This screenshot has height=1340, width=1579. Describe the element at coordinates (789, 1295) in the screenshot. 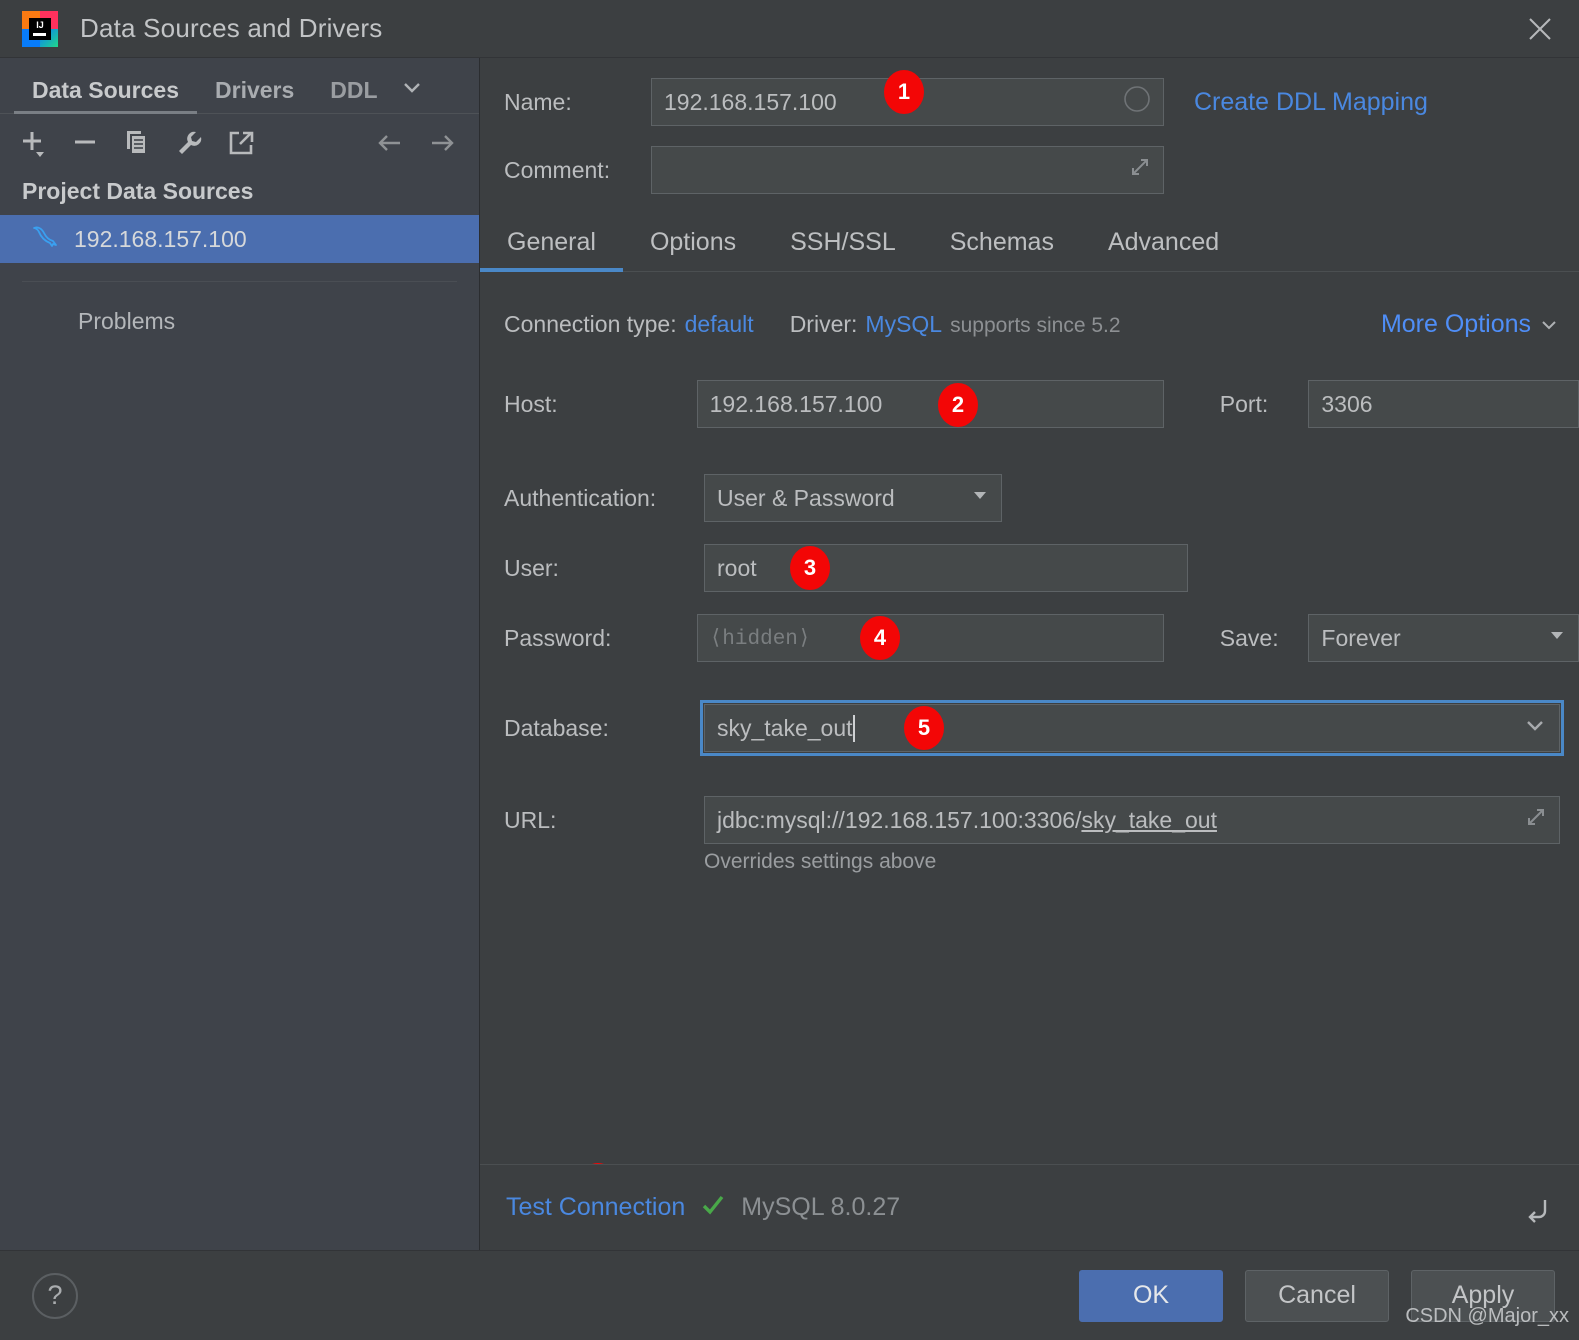

I see `dialog-footer: ? OK Cancel Apply CSDN @Major_xx` at that location.